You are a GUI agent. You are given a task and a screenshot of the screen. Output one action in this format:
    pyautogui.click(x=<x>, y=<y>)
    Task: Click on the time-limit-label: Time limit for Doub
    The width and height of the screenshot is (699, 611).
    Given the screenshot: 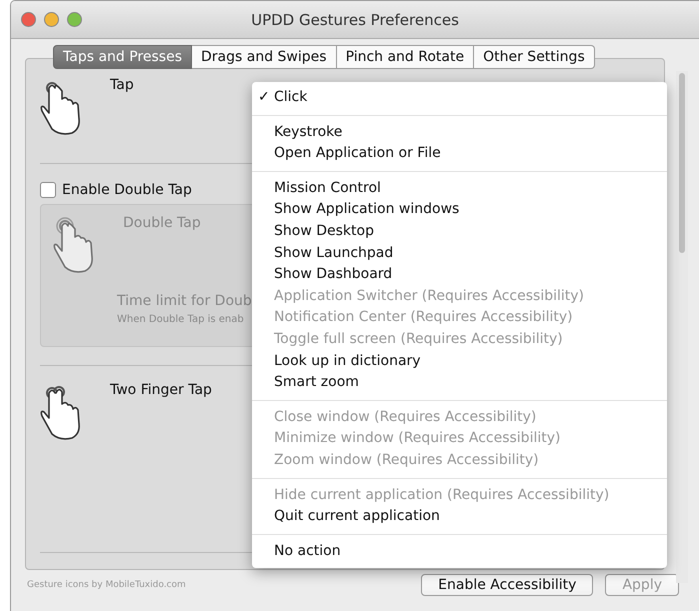 What is the action you would take?
    pyautogui.click(x=184, y=301)
    